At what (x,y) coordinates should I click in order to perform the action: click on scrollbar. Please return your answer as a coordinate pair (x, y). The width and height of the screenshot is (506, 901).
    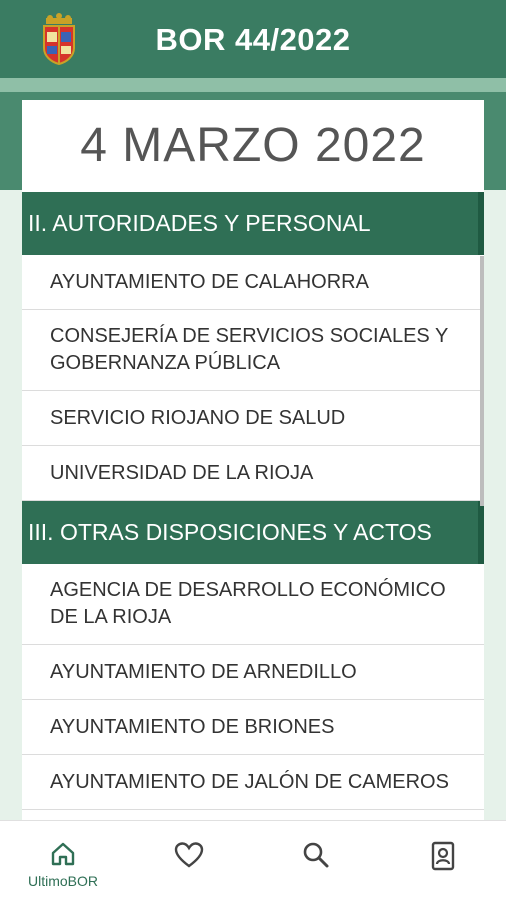
    Looking at the image, I should click on (482, 381).